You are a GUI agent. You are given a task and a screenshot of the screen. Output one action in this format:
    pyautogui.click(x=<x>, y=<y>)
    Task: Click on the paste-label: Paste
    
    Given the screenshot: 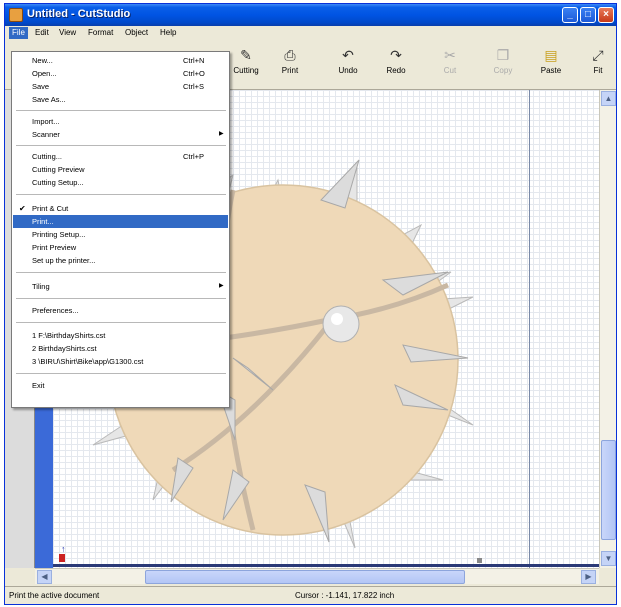 What is the action you would take?
    pyautogui.click(x=551, y=70)
    